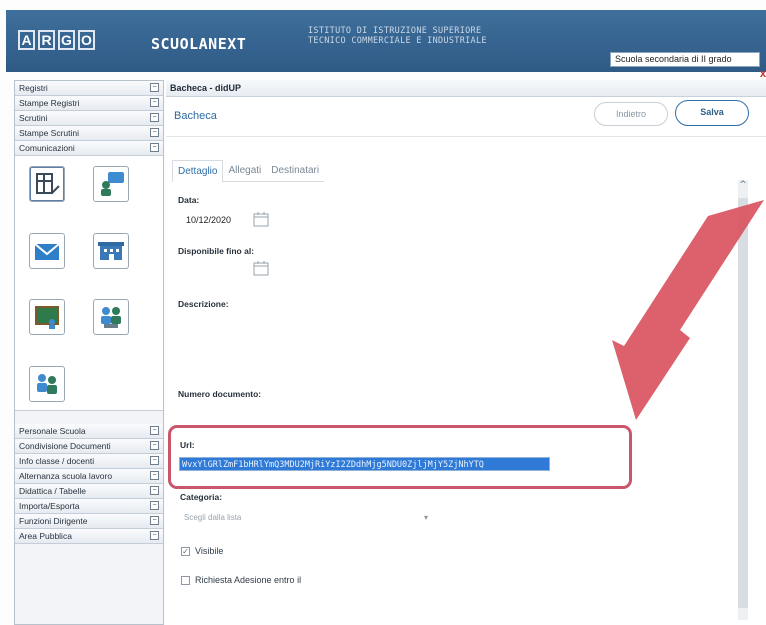 This screenshot has height=625, width=766. What do you see at coordinates (47, 148) in the screenshot?
I see `sidebar-item-label: Comunicazioni` at bounding box center [47, 148].